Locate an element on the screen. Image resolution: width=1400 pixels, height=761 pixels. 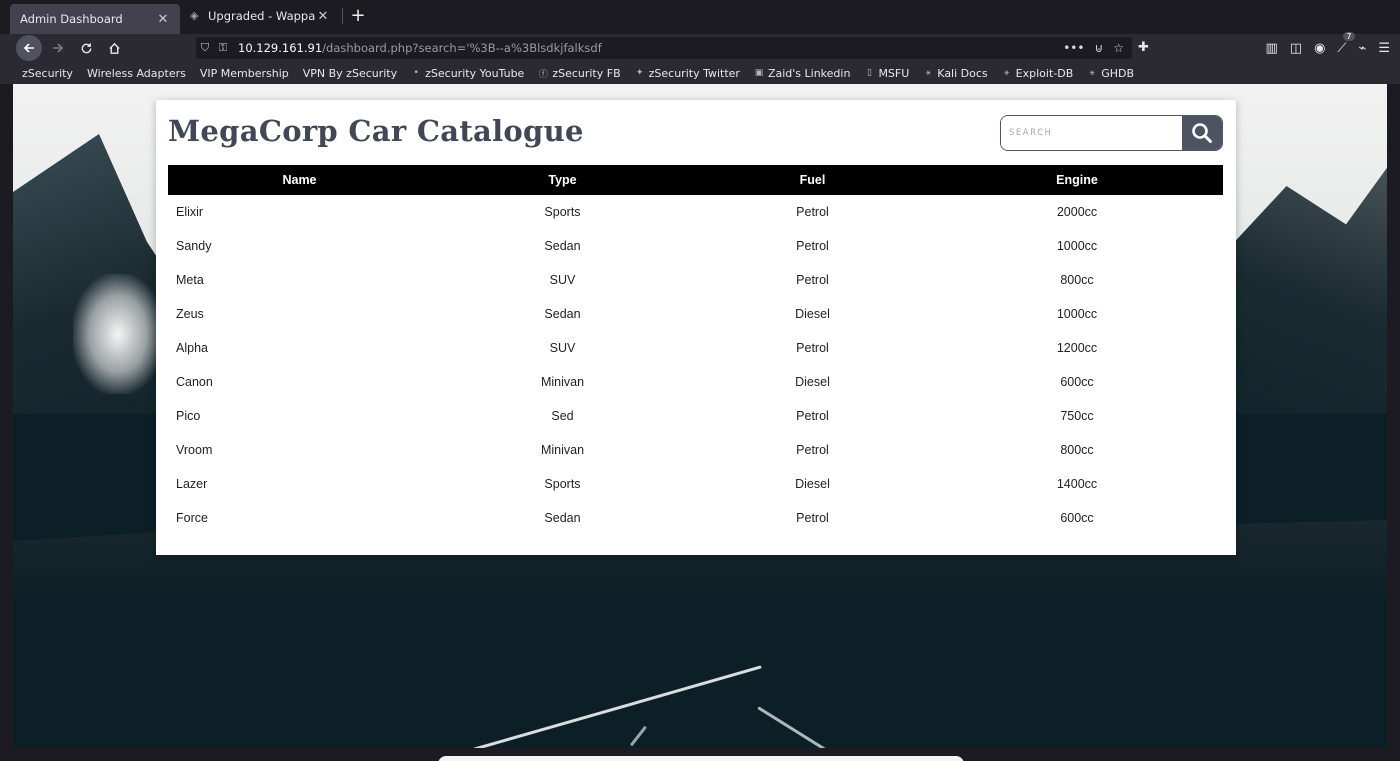
bookmark-label: Zaid's Linkedin is located at coordinates (809, 73).